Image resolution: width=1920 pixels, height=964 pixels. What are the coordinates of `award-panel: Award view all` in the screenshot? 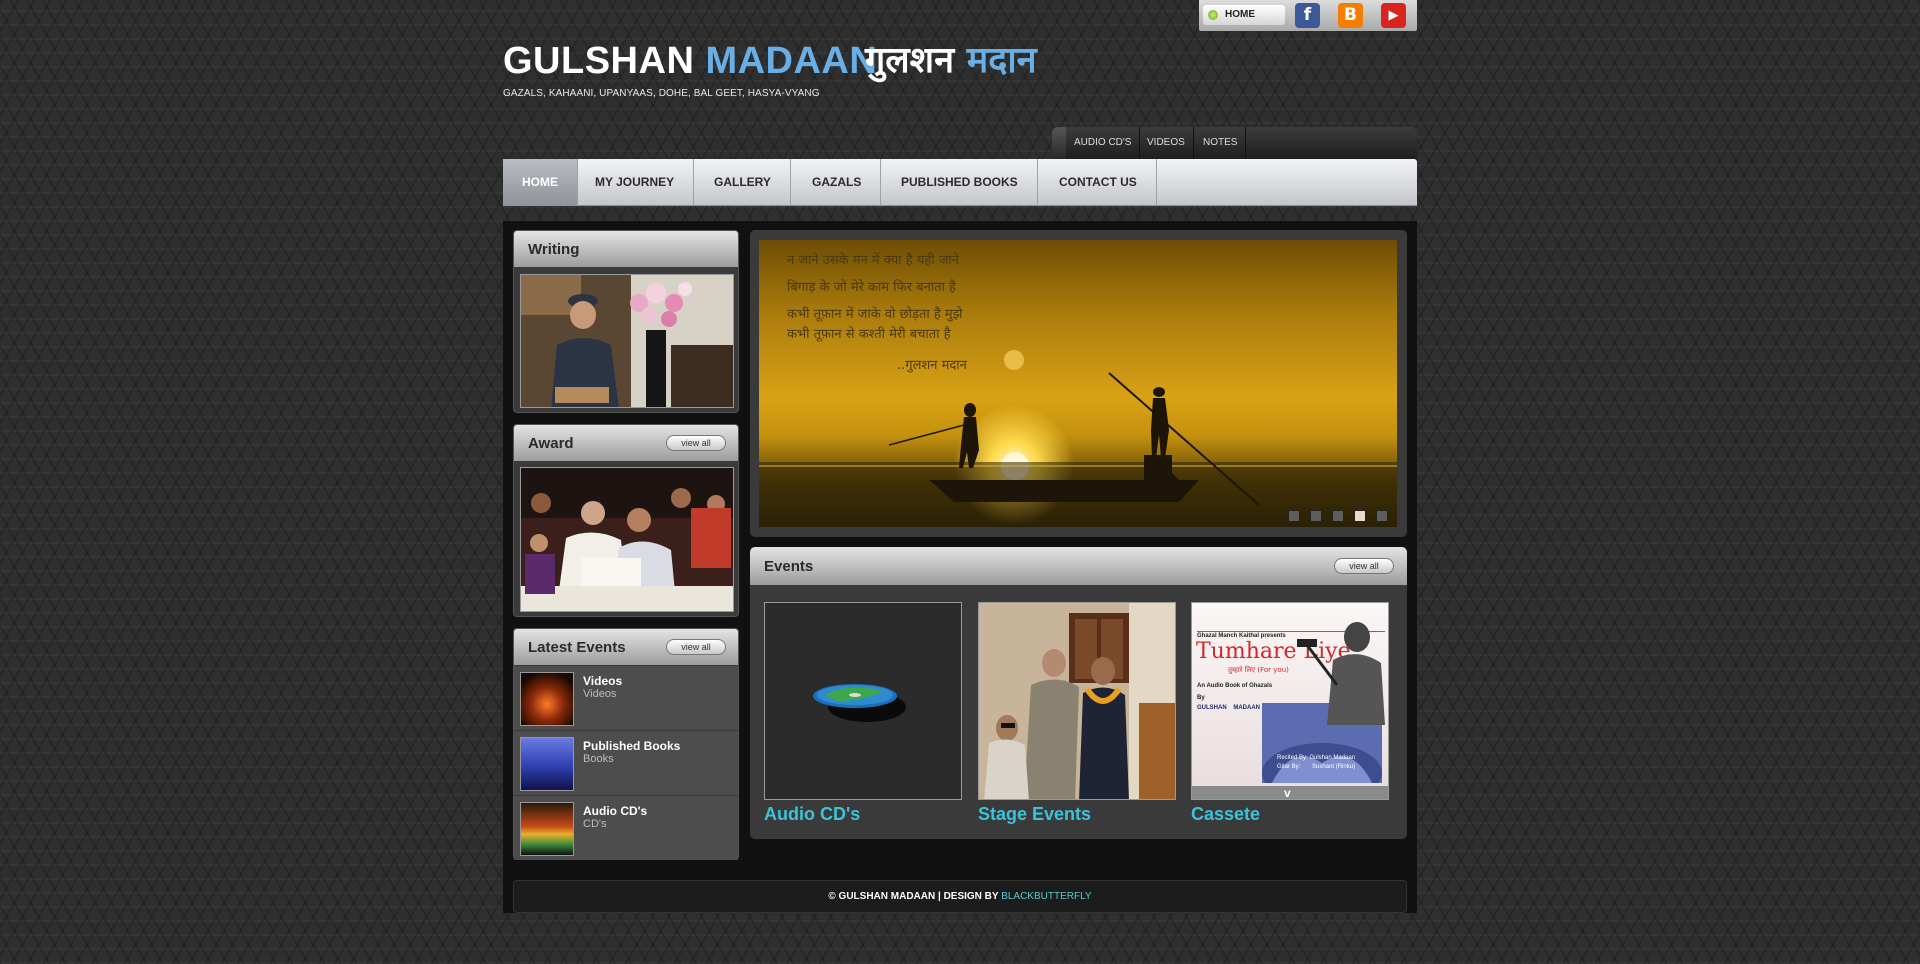 It's located at (626, 520).